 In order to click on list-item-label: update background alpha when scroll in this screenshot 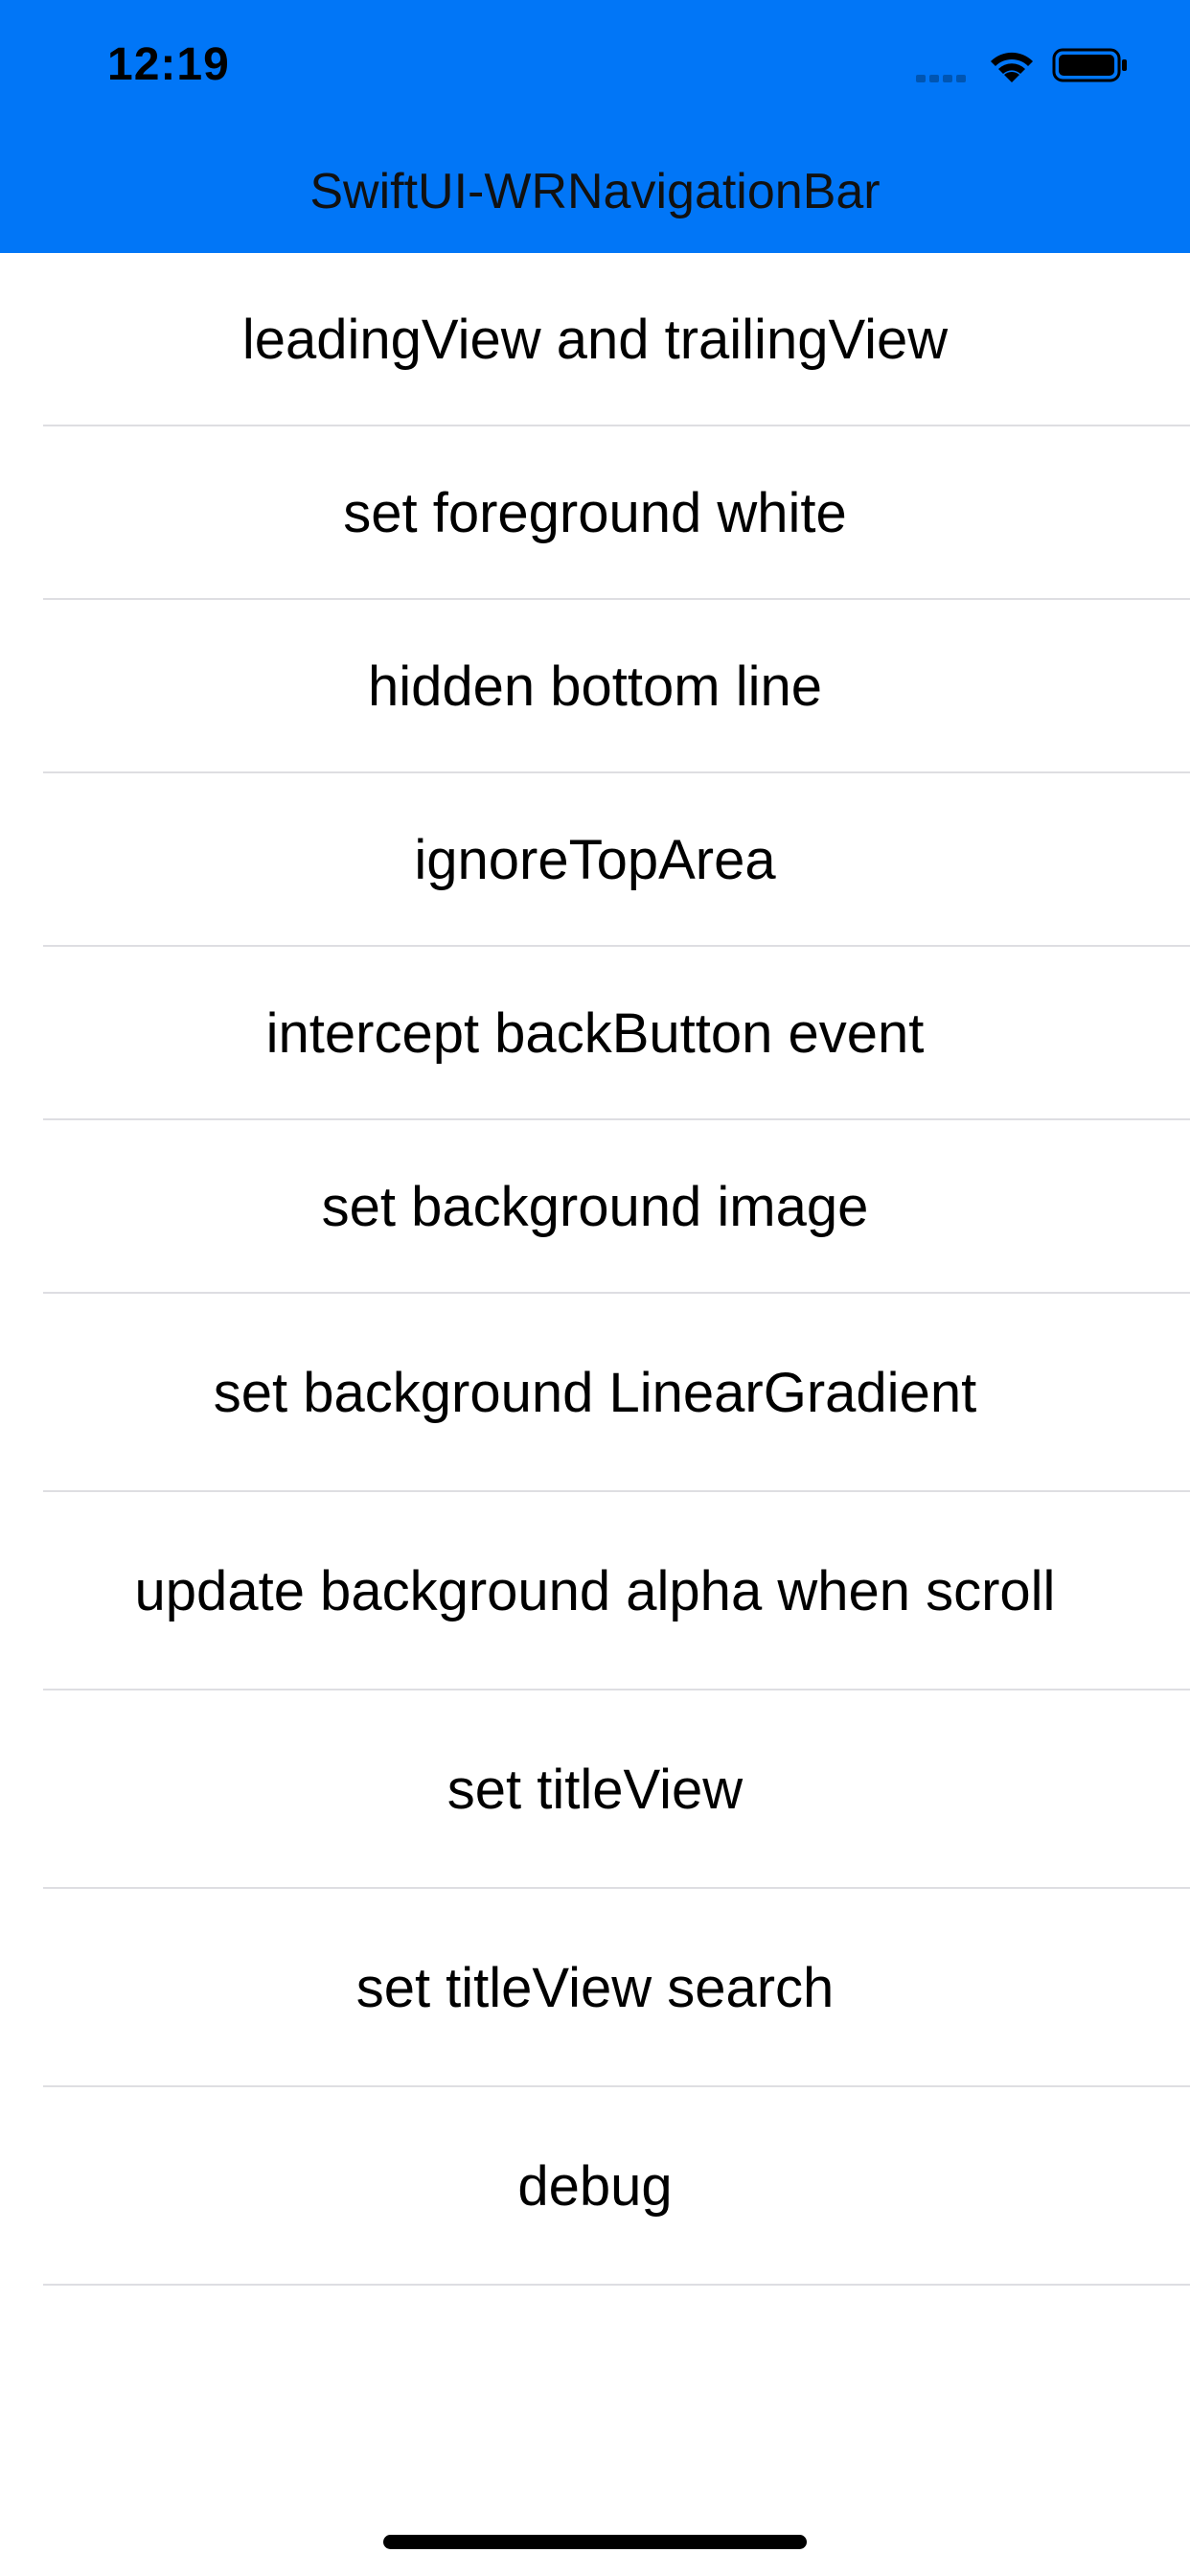, I will do `click(595, 1590)`.